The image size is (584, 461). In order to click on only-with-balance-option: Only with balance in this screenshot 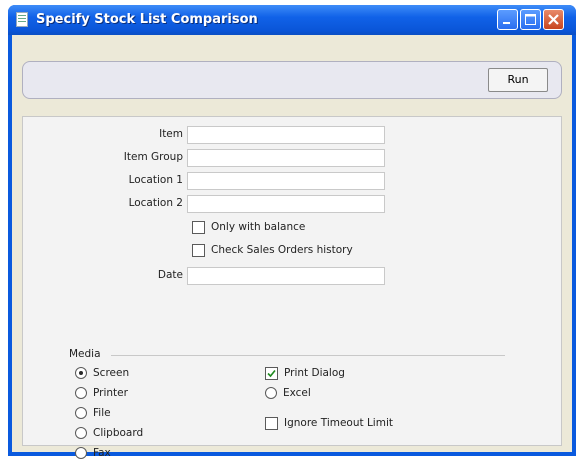, I will do `click(248, 227)`.